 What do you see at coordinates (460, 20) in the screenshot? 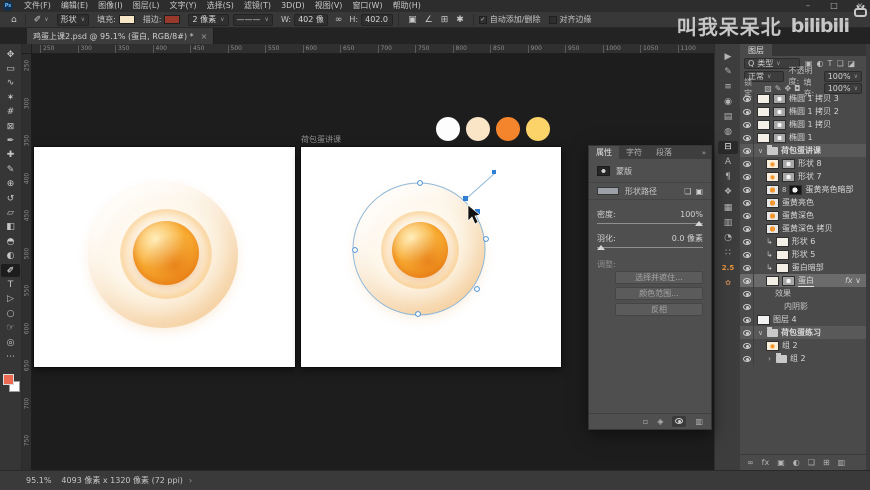
I see `gear-icon: ✱` at bounding box center [460, 20].